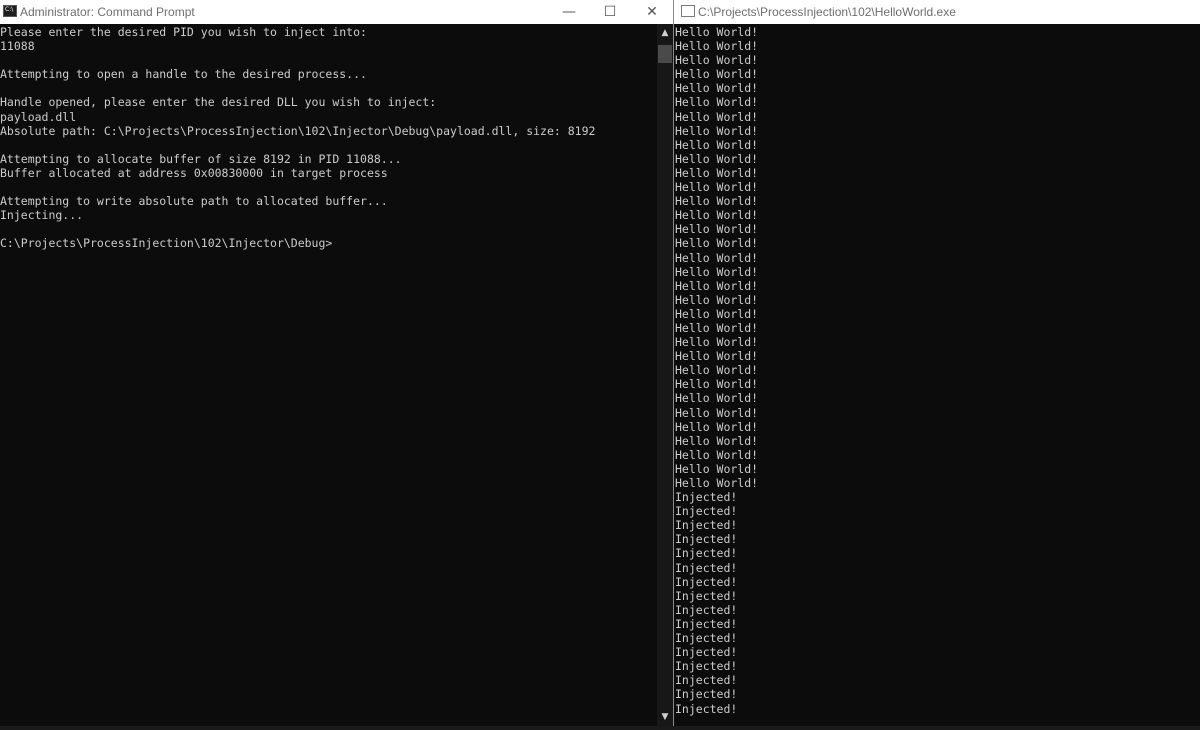 This screenshot has width=1200, height=730. I want to click on minimize-button: —, so click(569, 12).